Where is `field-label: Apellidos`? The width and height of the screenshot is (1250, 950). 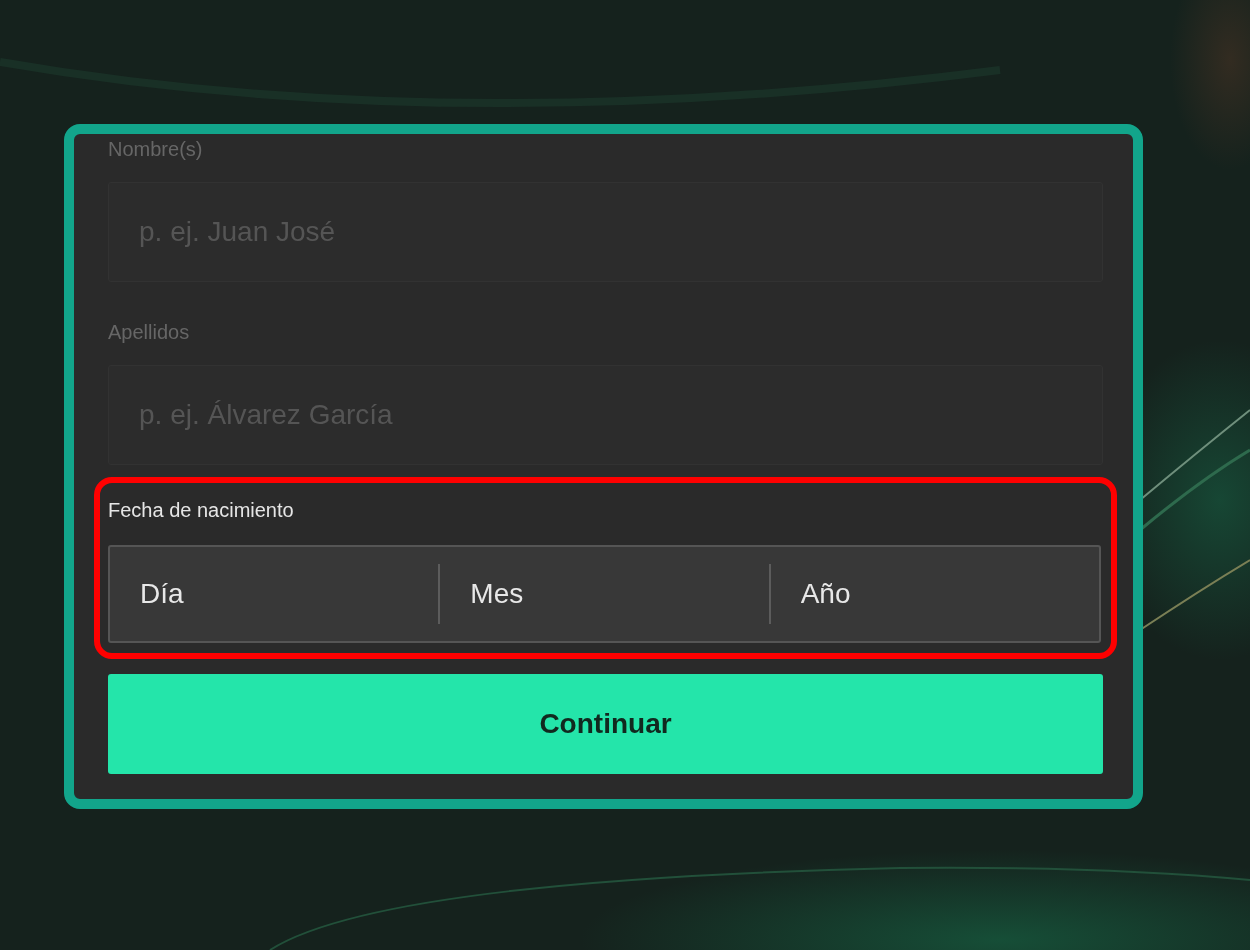
field-label: Apellidos is located at coordinates (149, 332).